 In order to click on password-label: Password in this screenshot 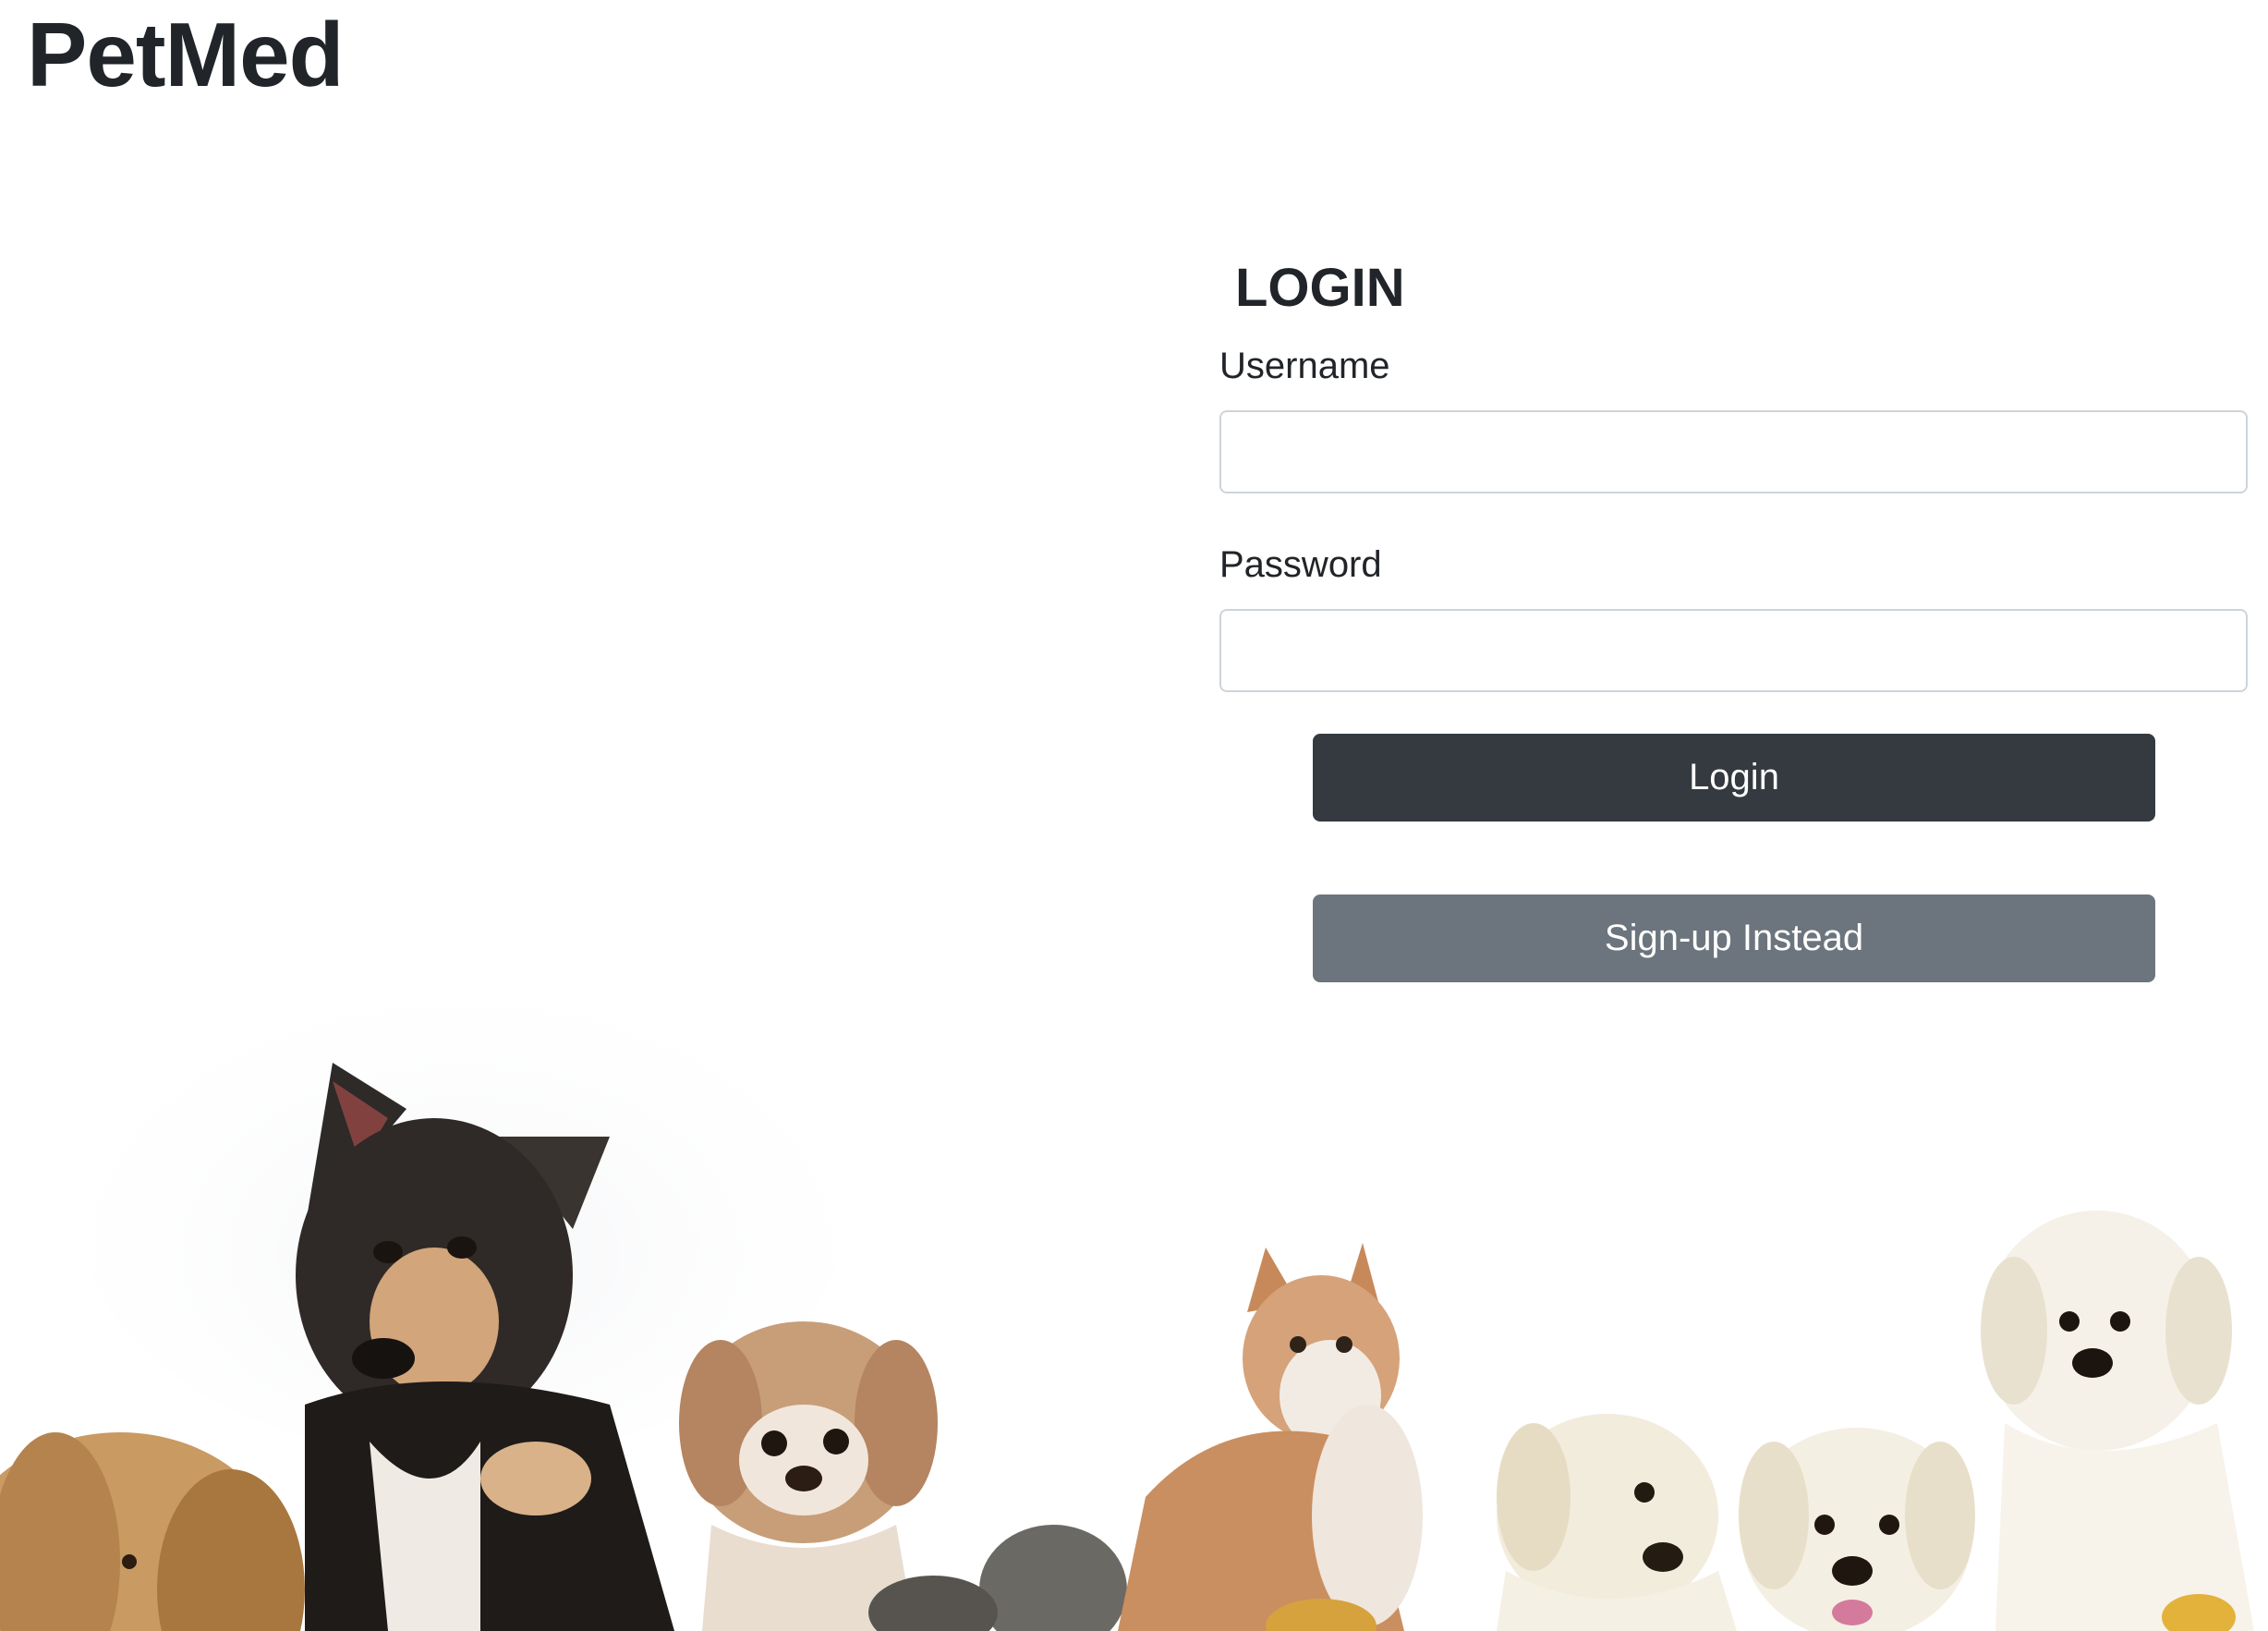, I will do `click(1300, 564)`.